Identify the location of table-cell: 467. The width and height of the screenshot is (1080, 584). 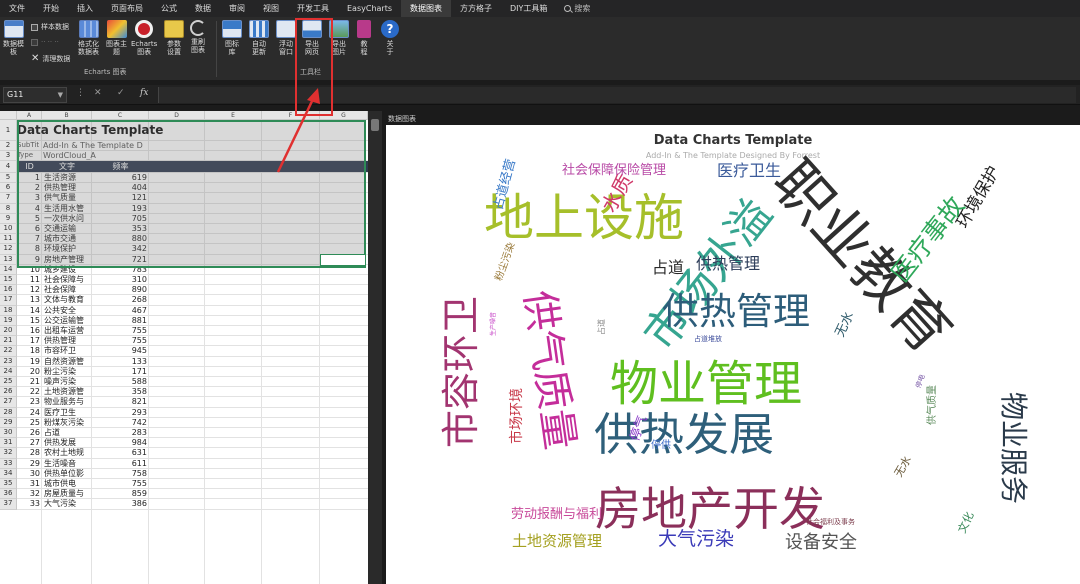
(119, 311).